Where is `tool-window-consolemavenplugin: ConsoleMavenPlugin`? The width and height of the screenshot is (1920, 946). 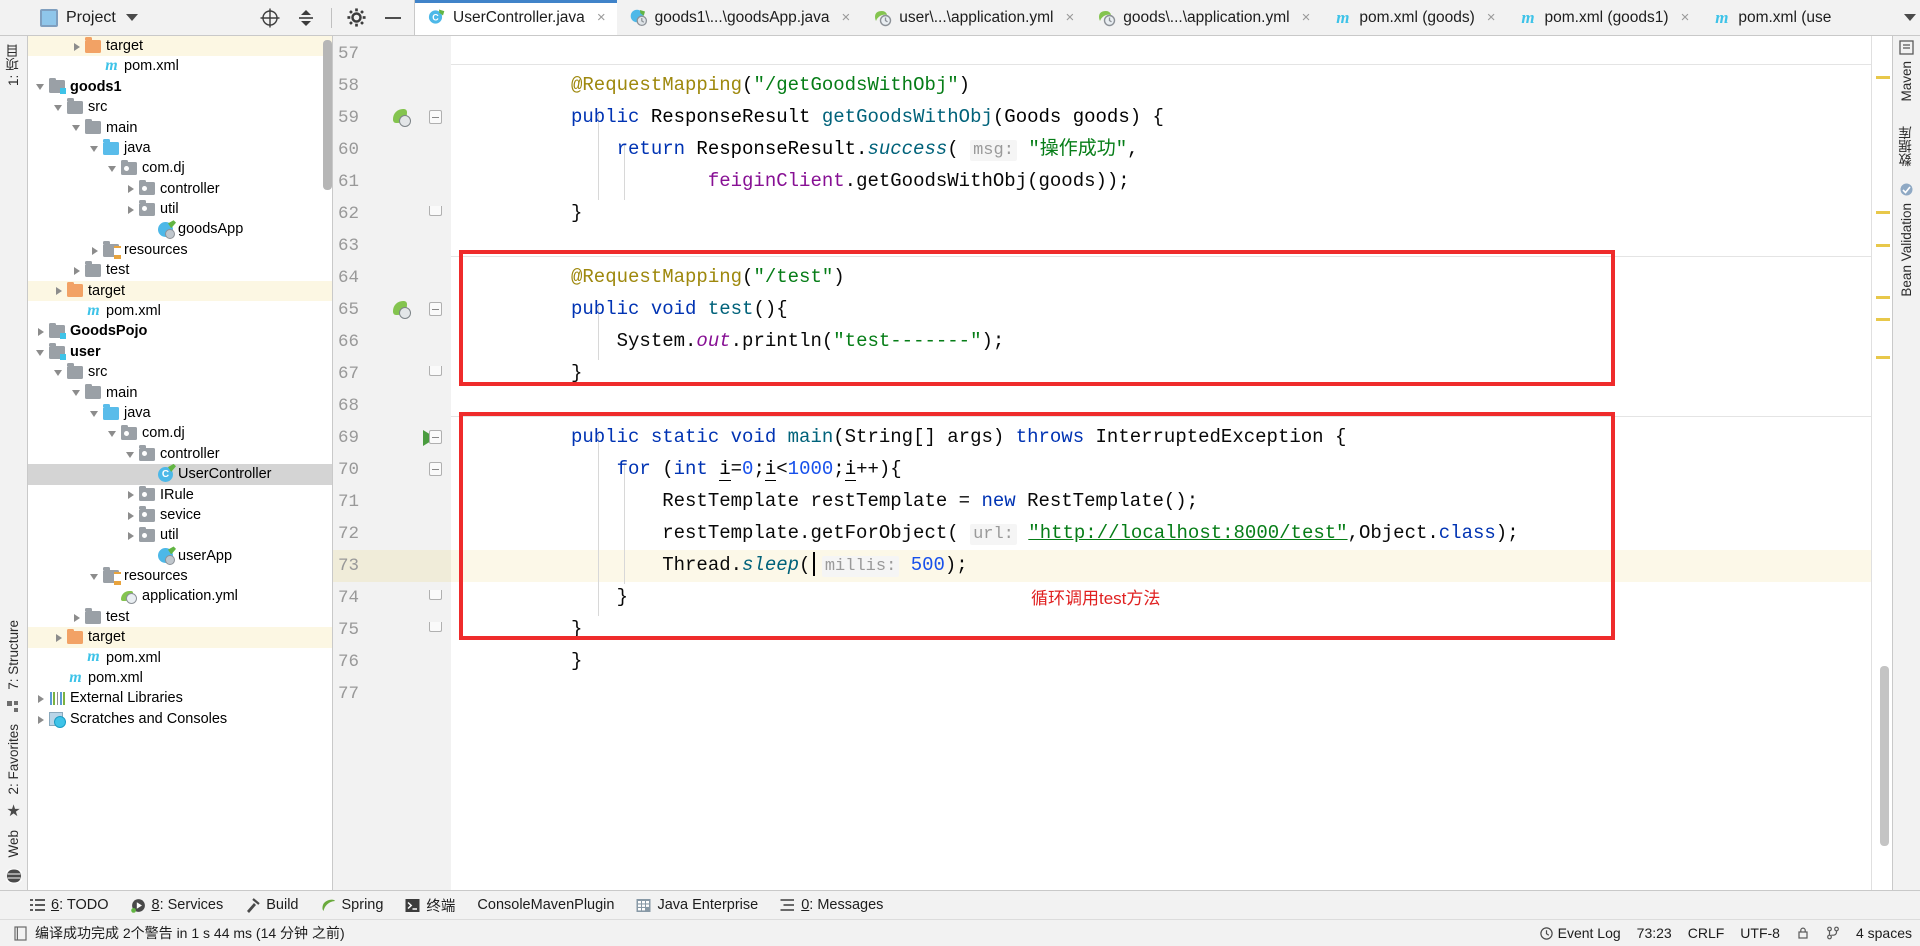
tool-window-consolemavenplugin: ConsoleMavenPlugin is located at coordinates (545, 905).